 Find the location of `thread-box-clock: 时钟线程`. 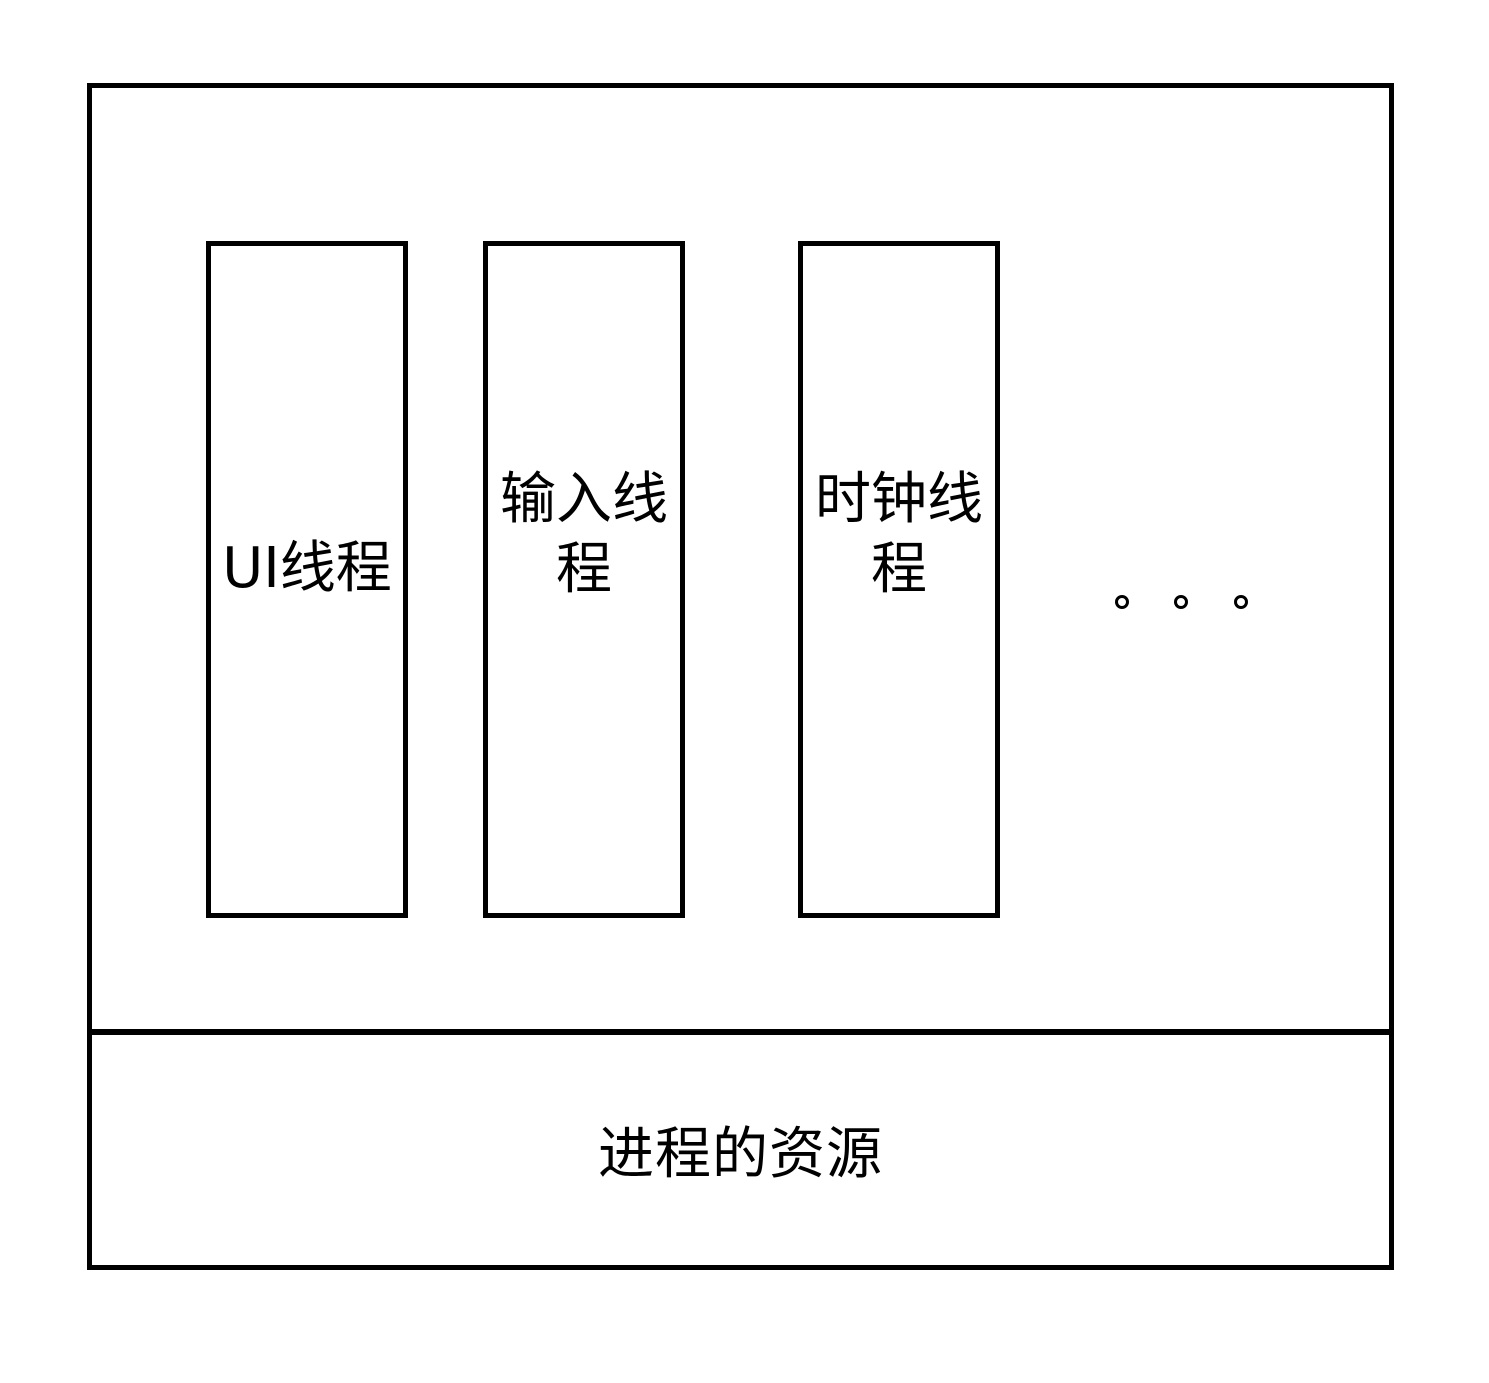

thread-box-clock: 时钟线程 is located at coordinates (899, 579).